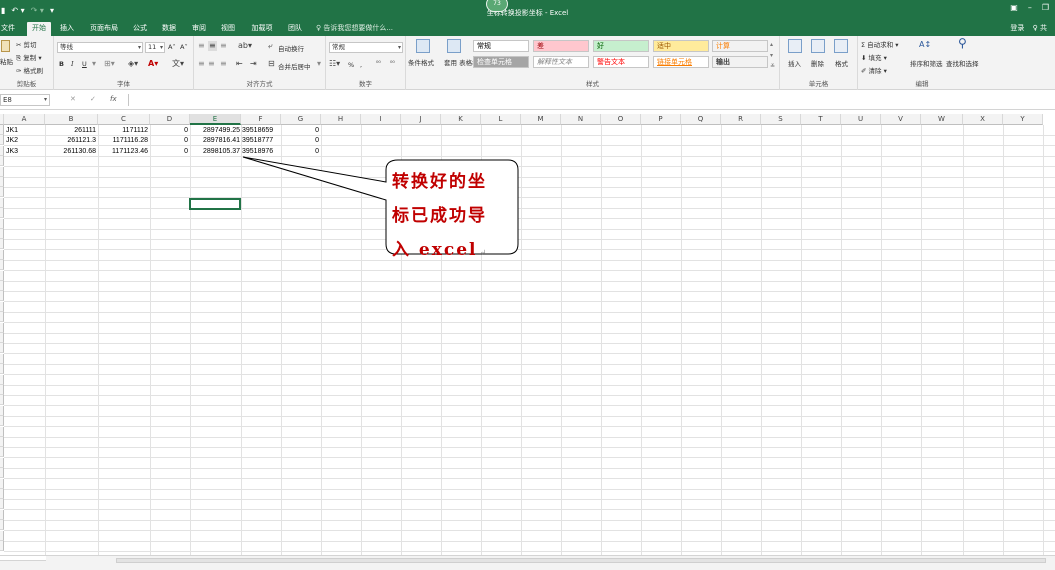 The image size is (1055, 570). Describe the element at coordinates (901, 119) in the screenshot. I see `column-header: V` at that location.